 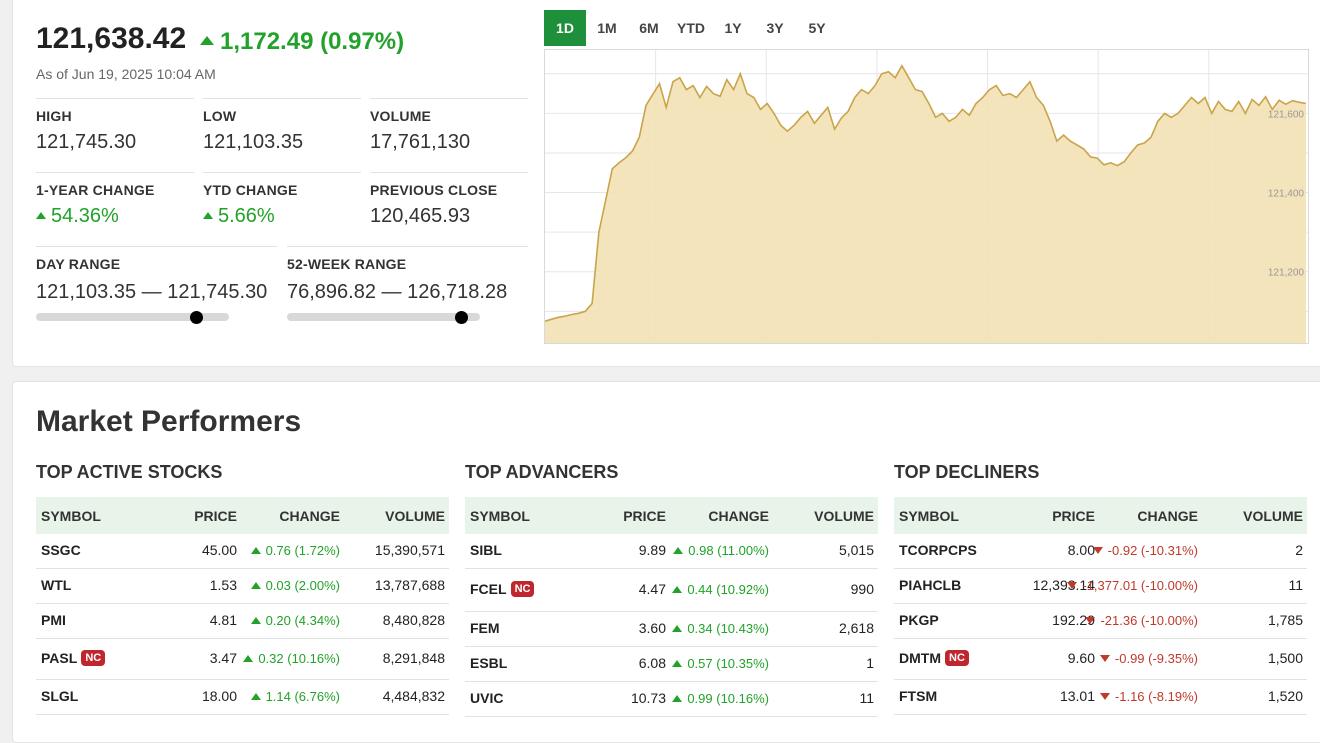 I want to click on table-row: DMTM NC 9.60 -0.99 (-9.35%) 1,500, so click(x=1100, y=659).